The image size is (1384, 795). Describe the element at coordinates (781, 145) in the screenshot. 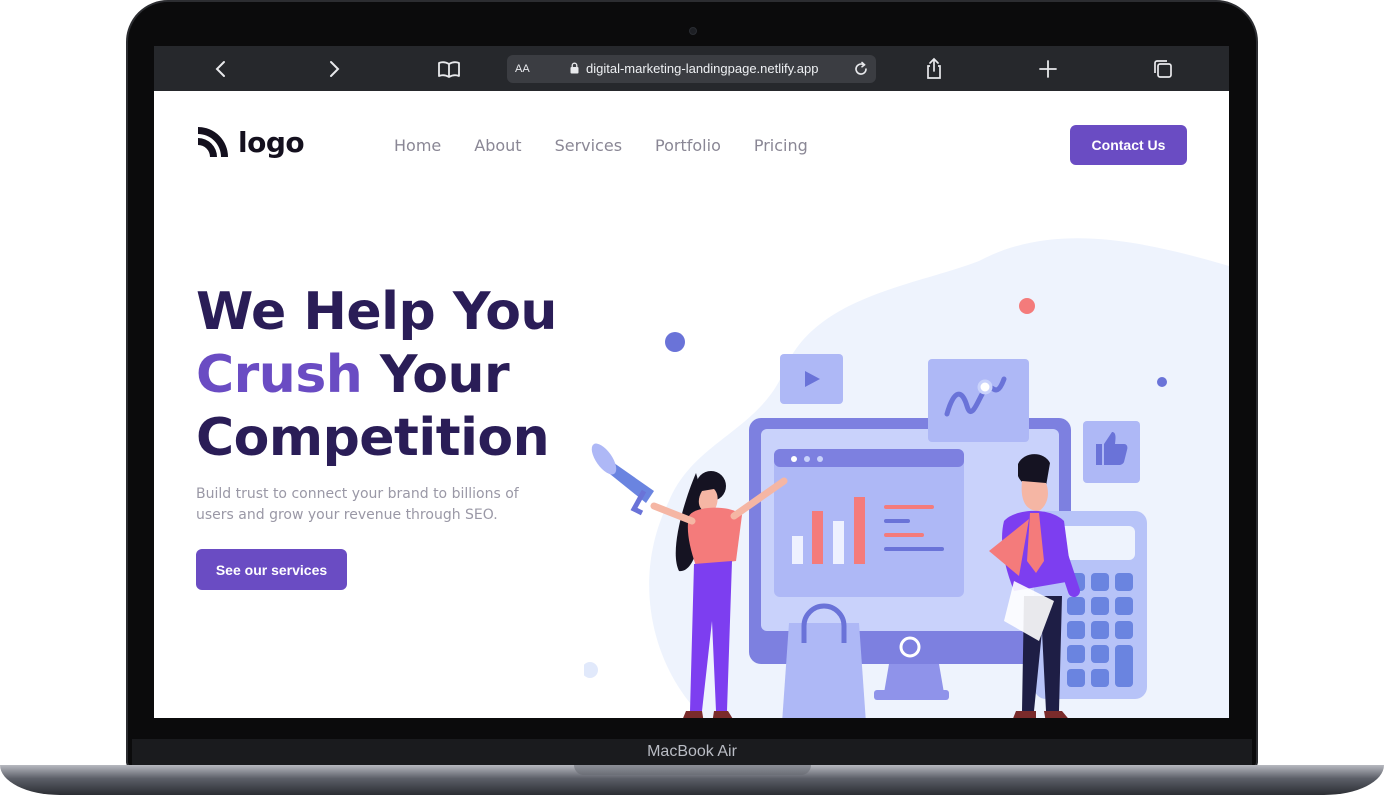

I see `nav-pricing: Pricing` at that location.